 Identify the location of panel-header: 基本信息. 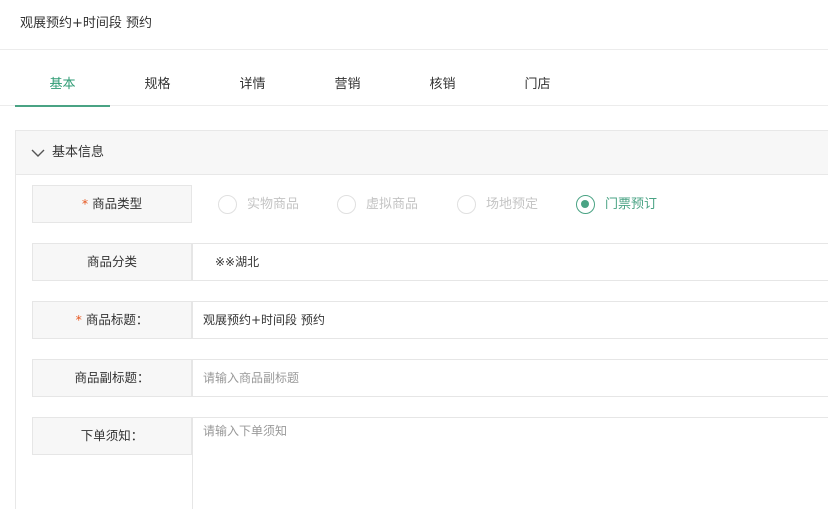
(422, 153).